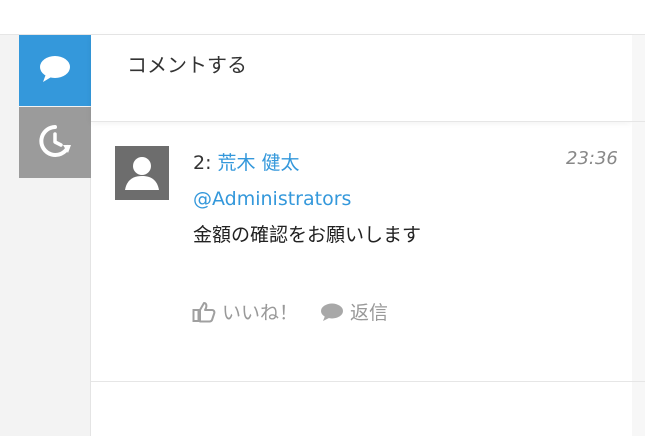 Image resolution: width=645 pixels, height=436 pixels. I want to click on reply-label: 返信, so click(369, 313).